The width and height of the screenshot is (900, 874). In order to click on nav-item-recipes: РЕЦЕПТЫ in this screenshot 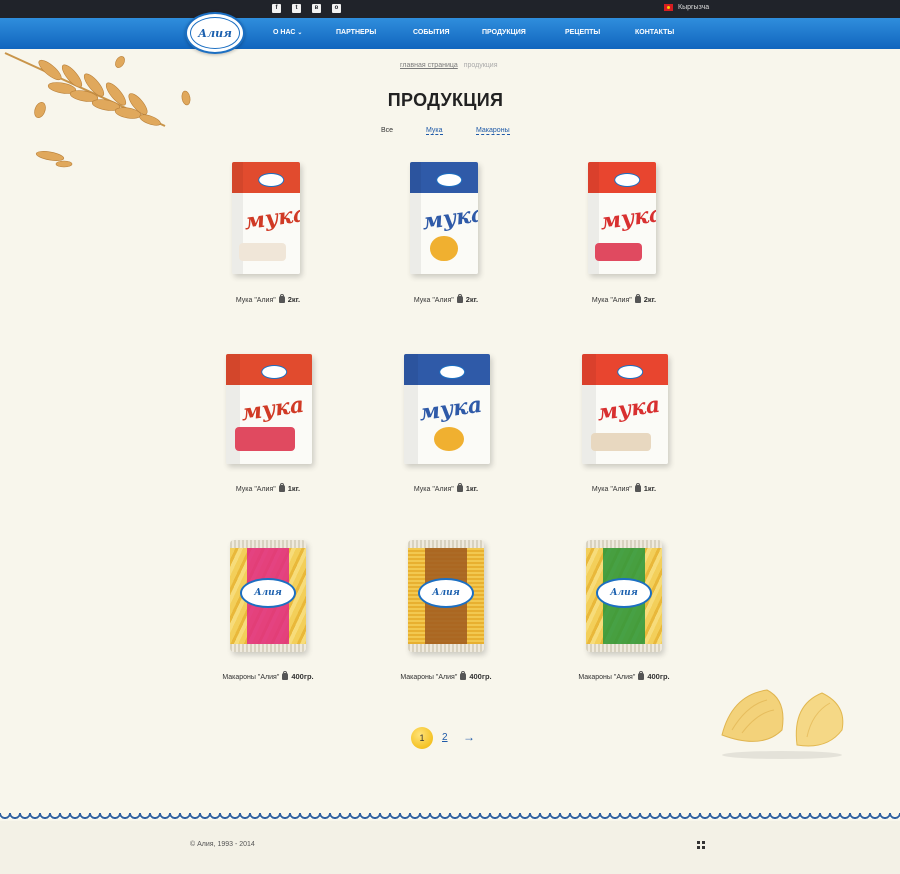, I will do `click(582, 32)`.